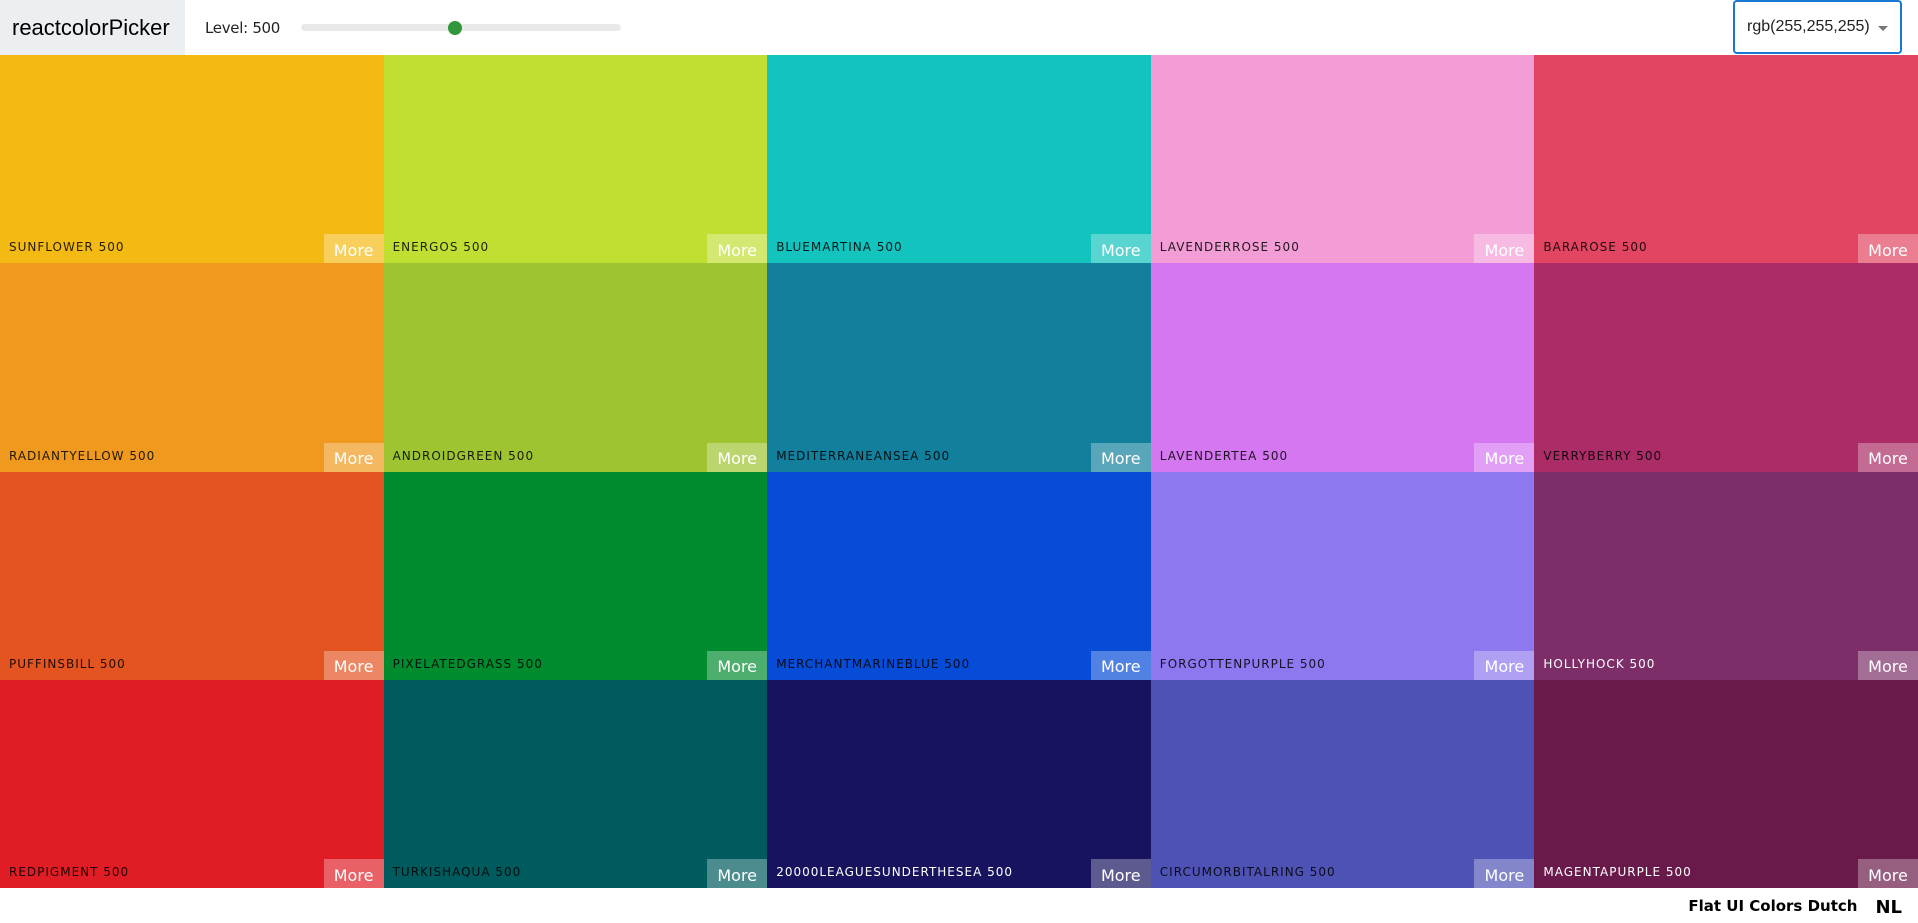 This screenshot has height=923, width=1918. I want to click on color-format-value: rgb(255,255,255), so click(1808, 26).